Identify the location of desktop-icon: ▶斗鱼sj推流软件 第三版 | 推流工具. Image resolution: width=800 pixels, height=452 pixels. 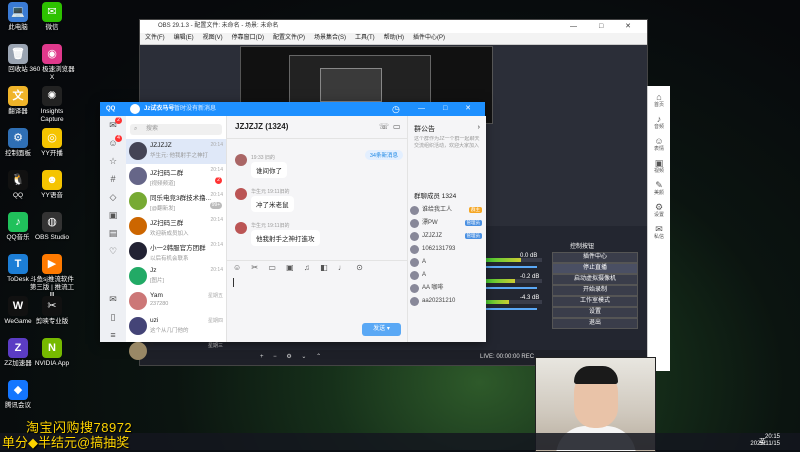
(52, 277).